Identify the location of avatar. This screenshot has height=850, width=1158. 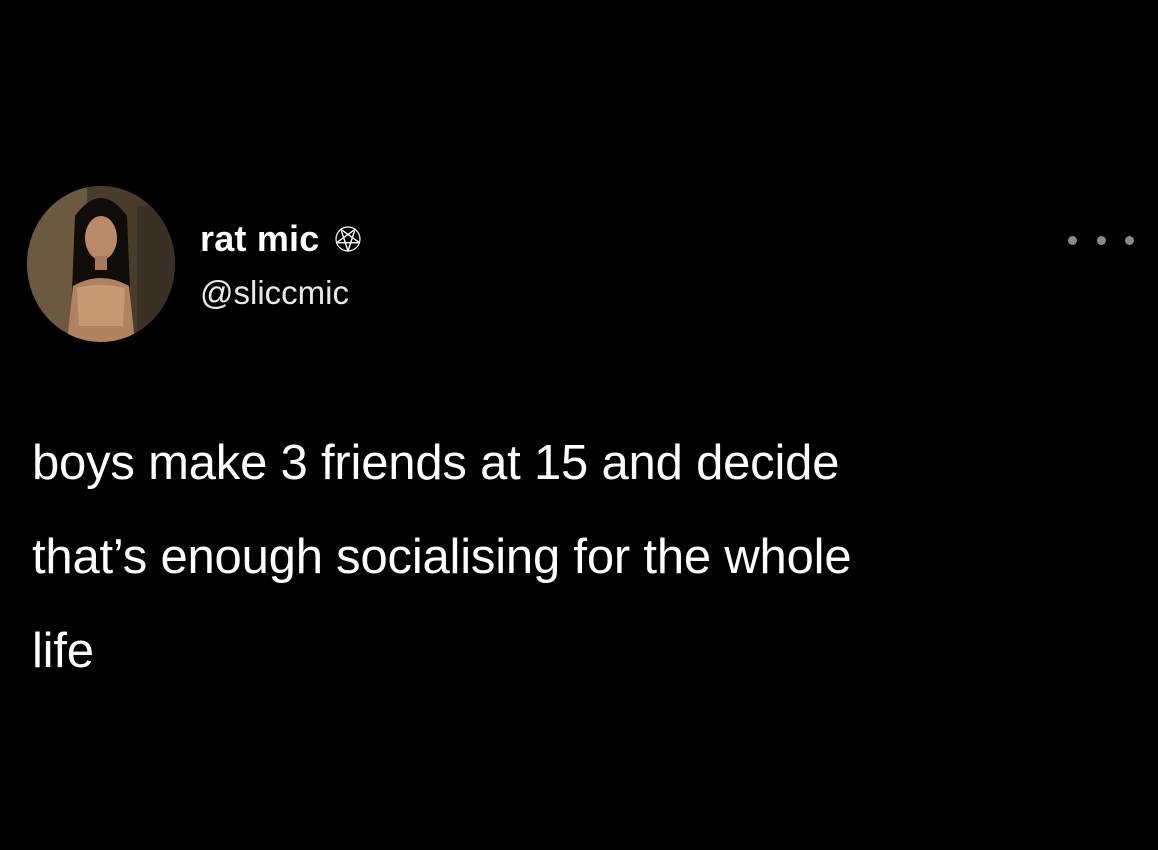
(101, 264).